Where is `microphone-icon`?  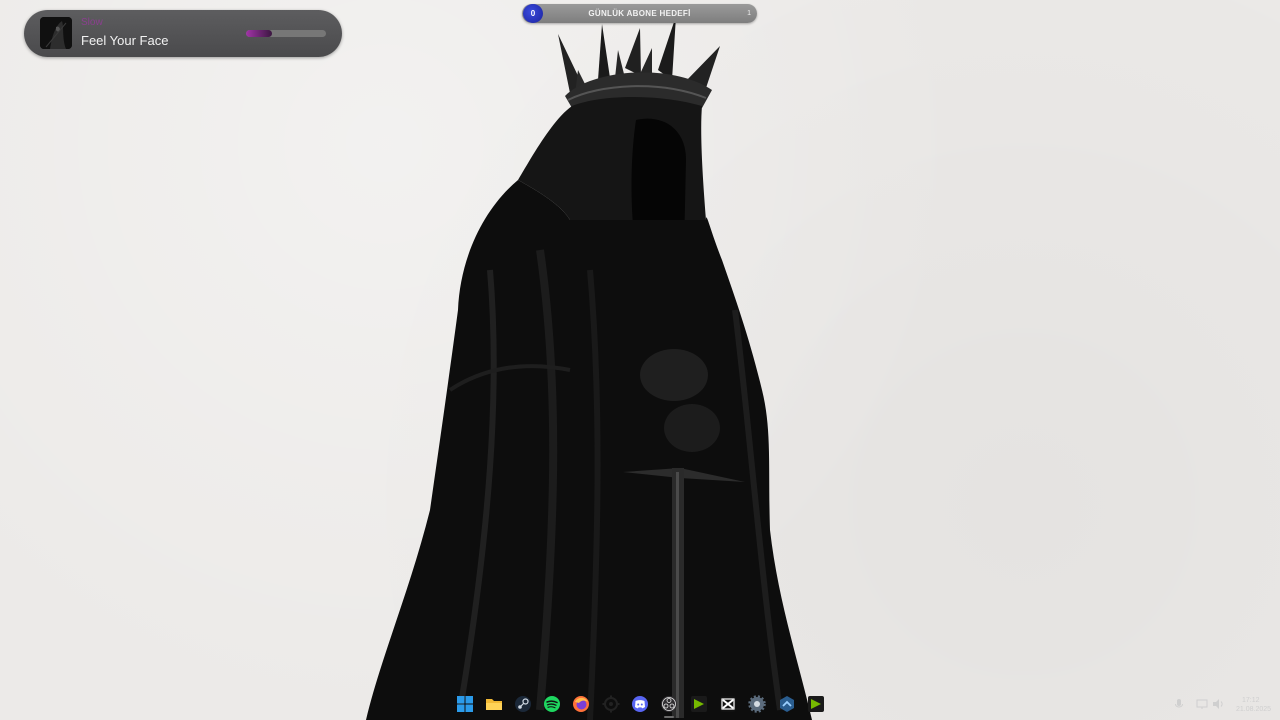 microphone-icon is located at coordinates (1179, 704).